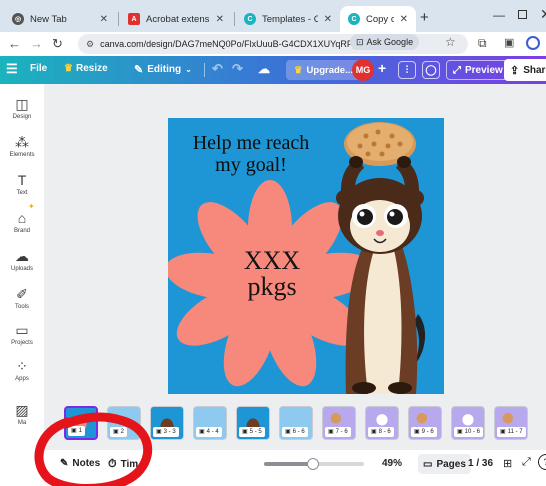 The image size is (546, 486). What do you see at coordinates (134, 19) in the screenshot?
I see `acrobat-icon: A` at bounding box center [134, 19].